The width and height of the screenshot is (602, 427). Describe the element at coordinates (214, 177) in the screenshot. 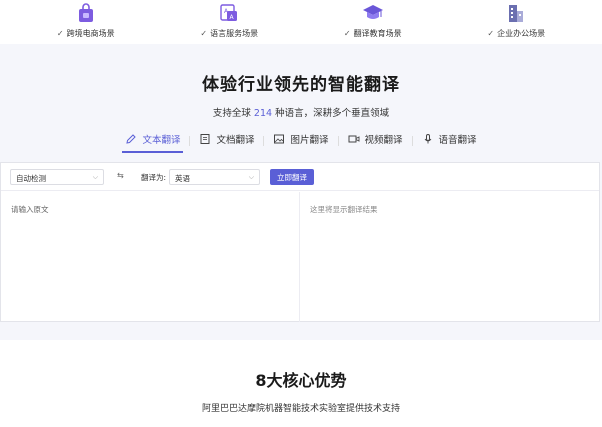

I see `target-language-select: 英语 ⌵` at that location.